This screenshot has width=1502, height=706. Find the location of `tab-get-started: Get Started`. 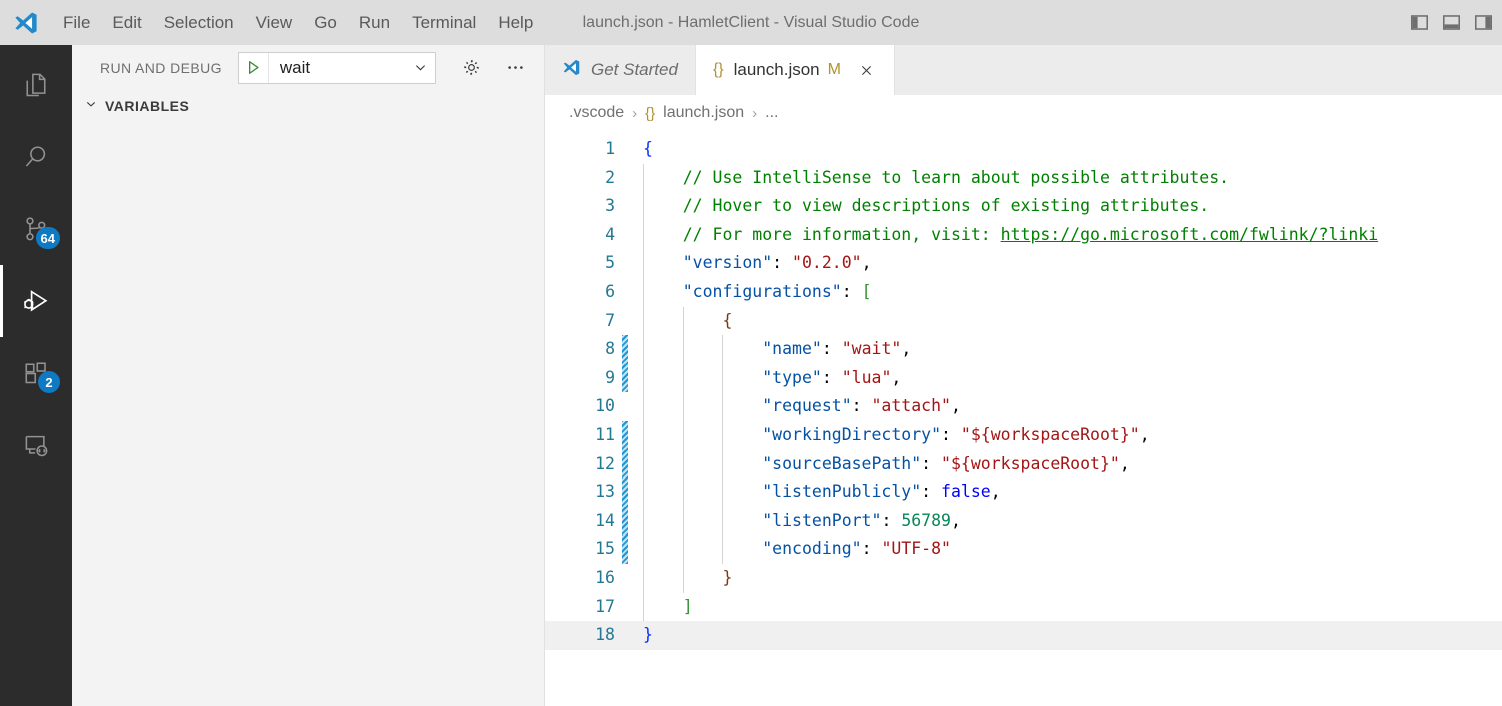

tab-get-started: Get Started is located at coordinates (620, 70).